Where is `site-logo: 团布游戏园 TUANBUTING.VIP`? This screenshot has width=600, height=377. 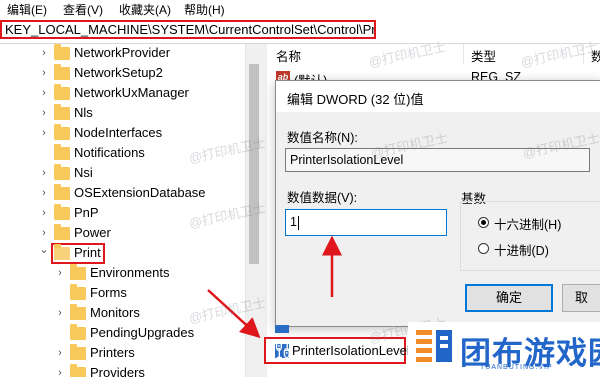
site-logo: 团布游戏园 TUANBUTING.VIP is located at coordinates (504, 349).